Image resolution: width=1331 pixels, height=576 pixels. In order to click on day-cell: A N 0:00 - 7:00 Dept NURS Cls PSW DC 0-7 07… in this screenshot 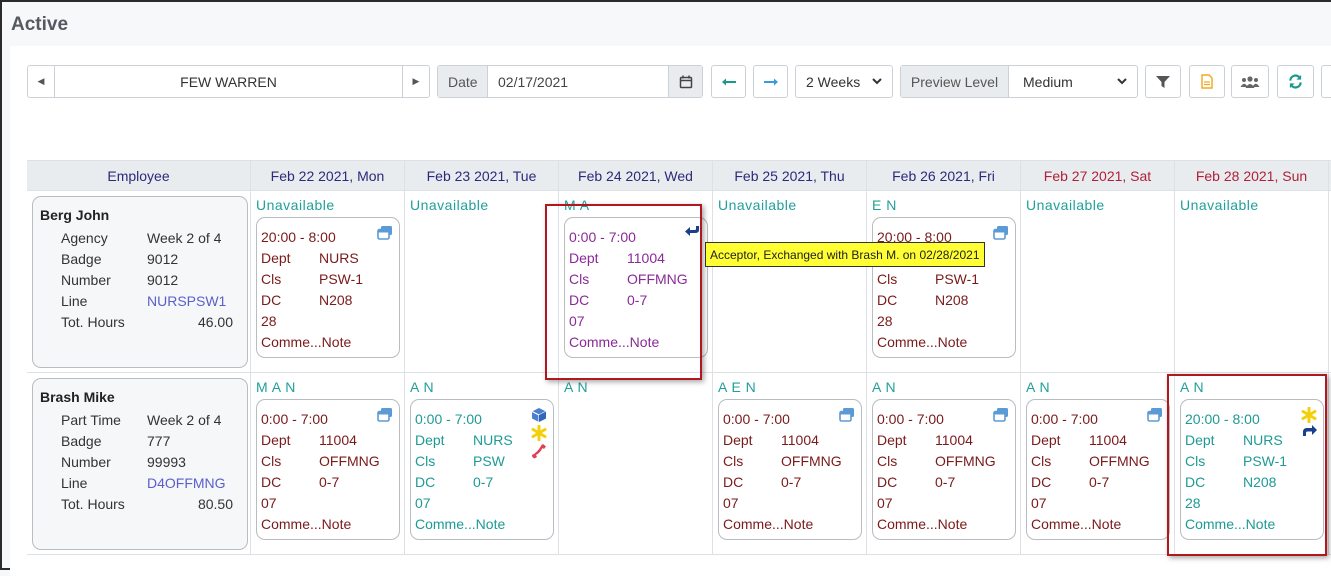, I will do `click(482, 463)`.